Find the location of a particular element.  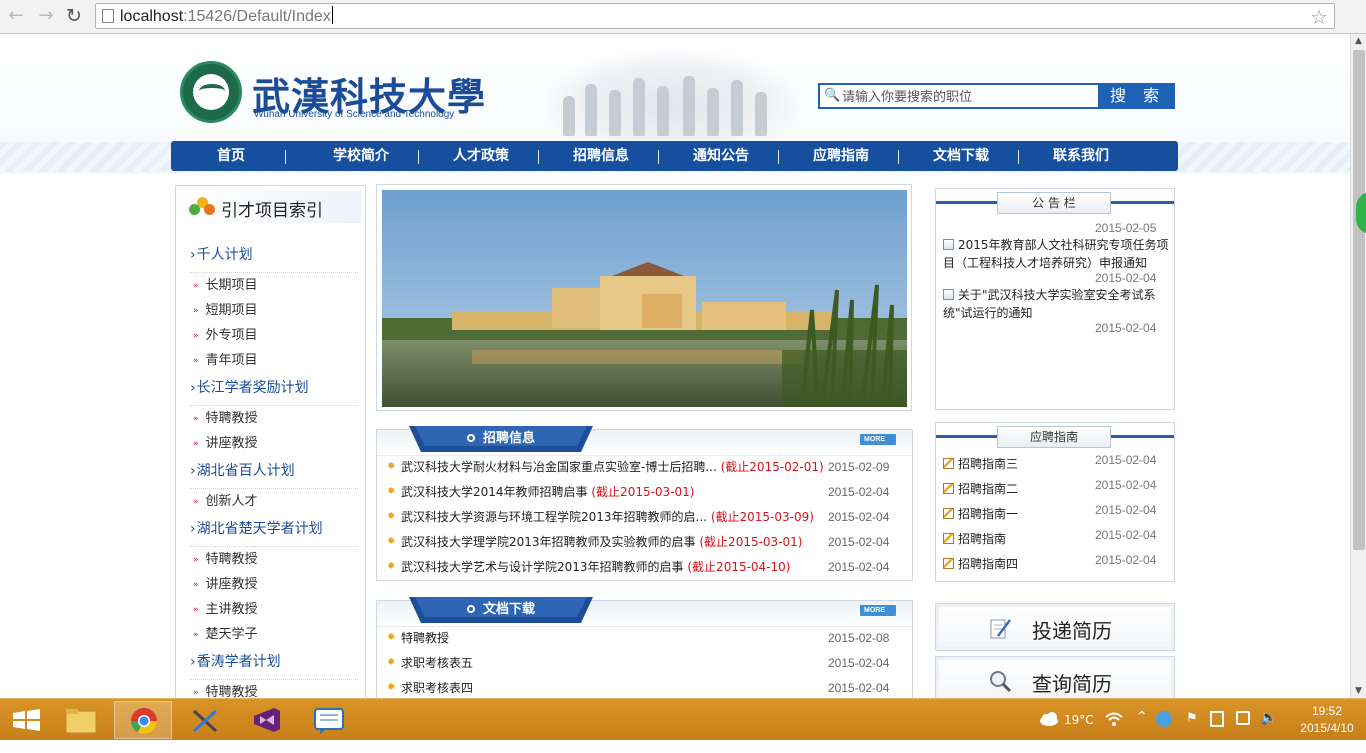

campus-building-photo is located at coordinates (644, 298).